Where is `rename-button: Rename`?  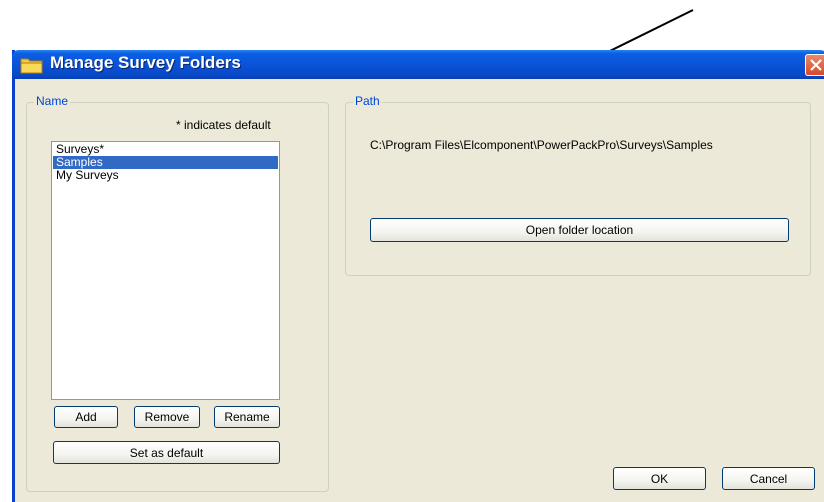
rename-button: Rename is located at coordinates (247, 417).